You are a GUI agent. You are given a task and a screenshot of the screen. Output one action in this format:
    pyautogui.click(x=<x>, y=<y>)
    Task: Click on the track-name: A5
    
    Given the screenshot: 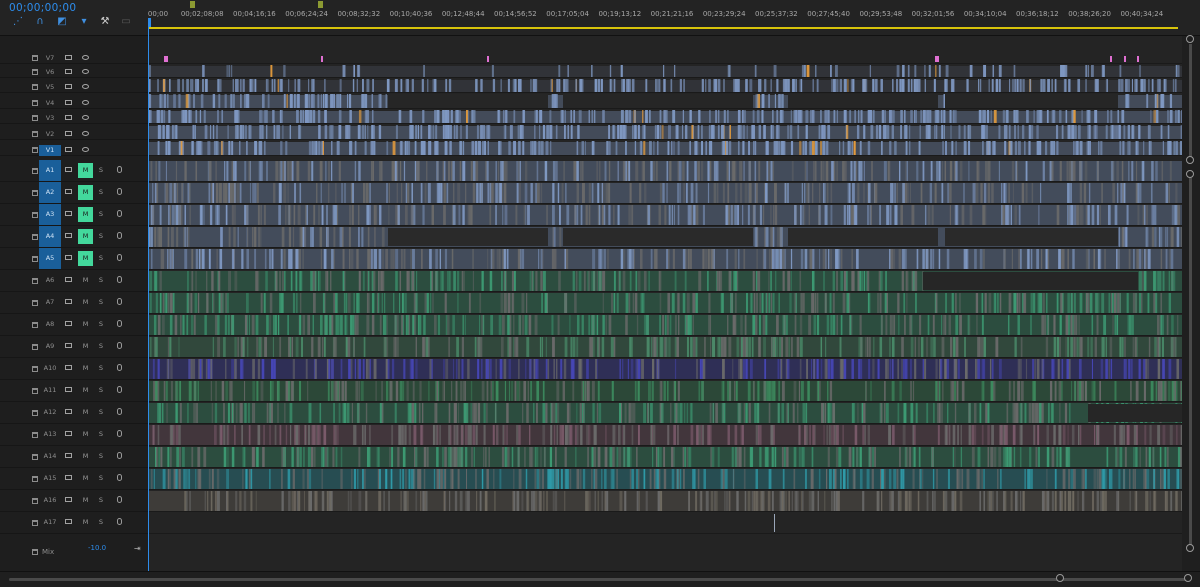 What is the action you would take?
    pyautogui.click(x=50, y=258)
    